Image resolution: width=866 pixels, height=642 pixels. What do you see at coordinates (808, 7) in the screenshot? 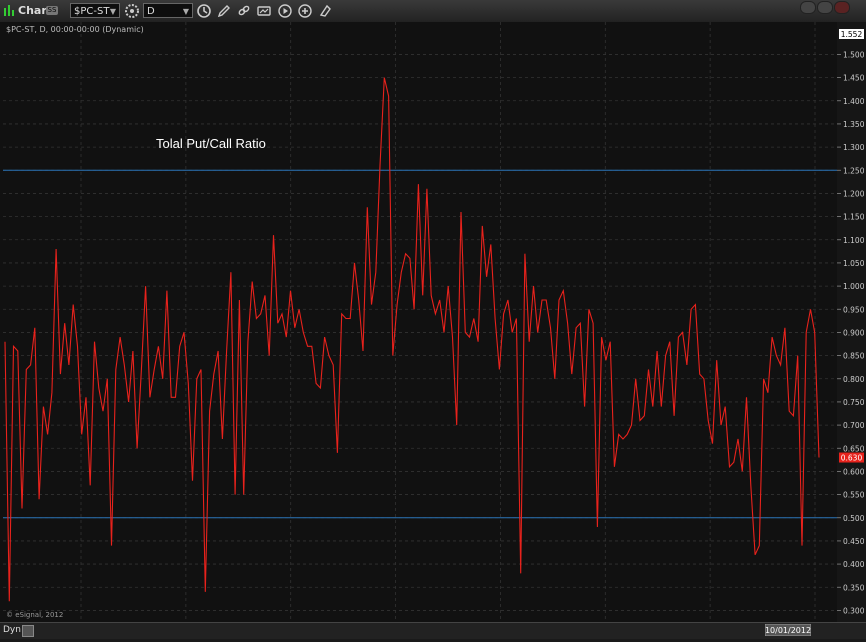
I see `minimize-button` at bounding box center [808, 7].